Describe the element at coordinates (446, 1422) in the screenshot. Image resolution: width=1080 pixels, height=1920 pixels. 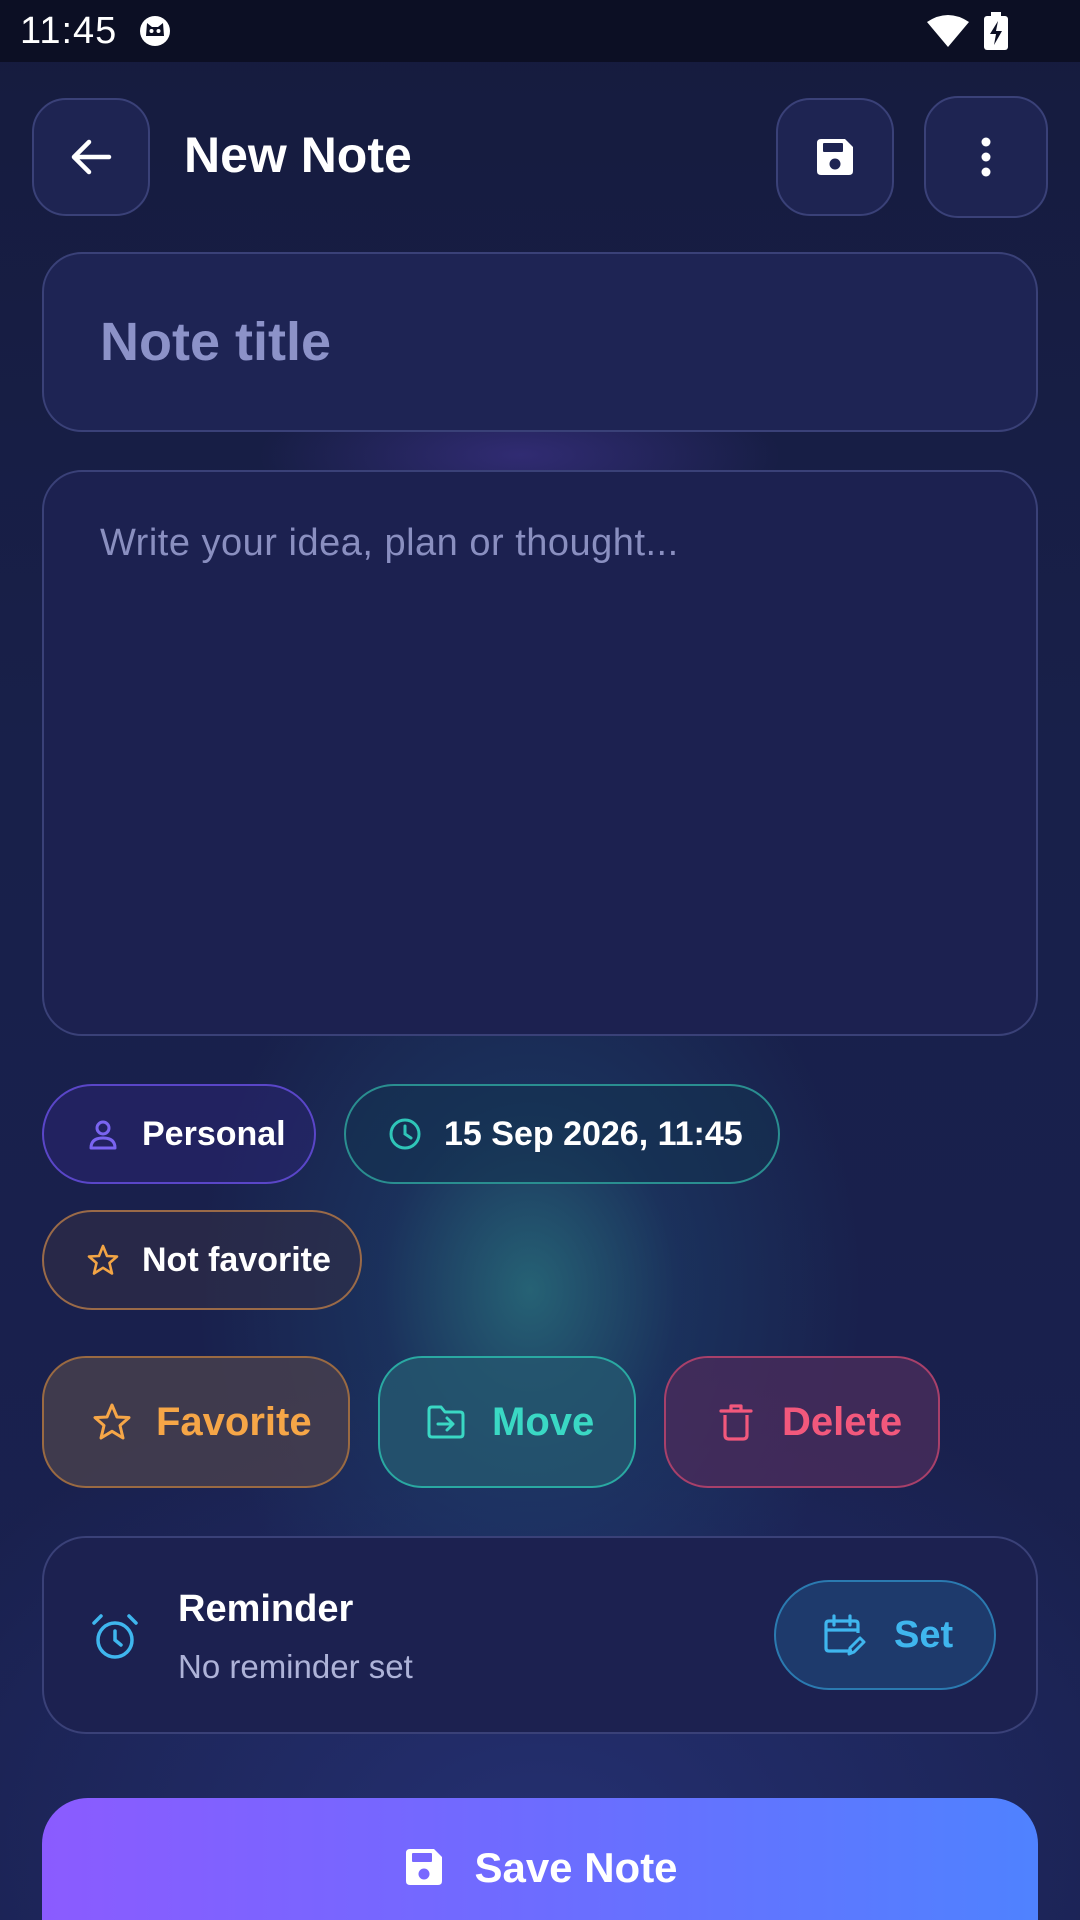
I see `folder-move-icon` at that location.